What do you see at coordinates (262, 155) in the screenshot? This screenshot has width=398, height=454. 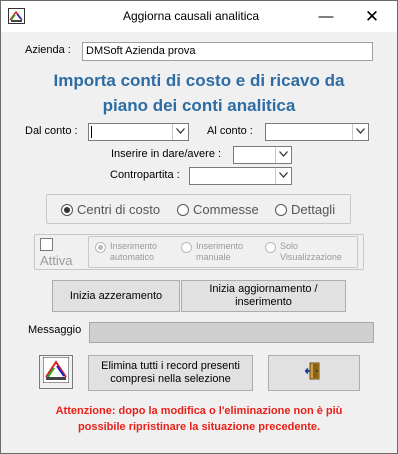 I see `dare-avere-combo` at bounding box center [262, 155].